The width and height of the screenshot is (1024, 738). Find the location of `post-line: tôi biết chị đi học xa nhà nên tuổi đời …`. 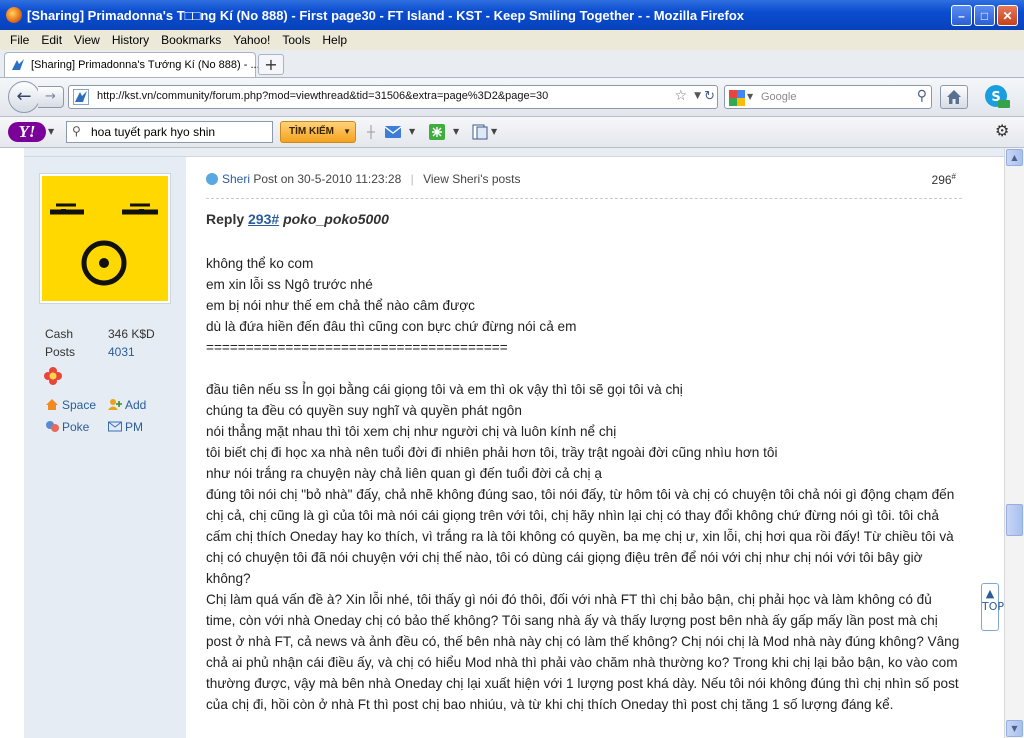

post-line: tôi biết chị đi học xa nhà nên tuổi đời … is located at coordinates (492, 452).